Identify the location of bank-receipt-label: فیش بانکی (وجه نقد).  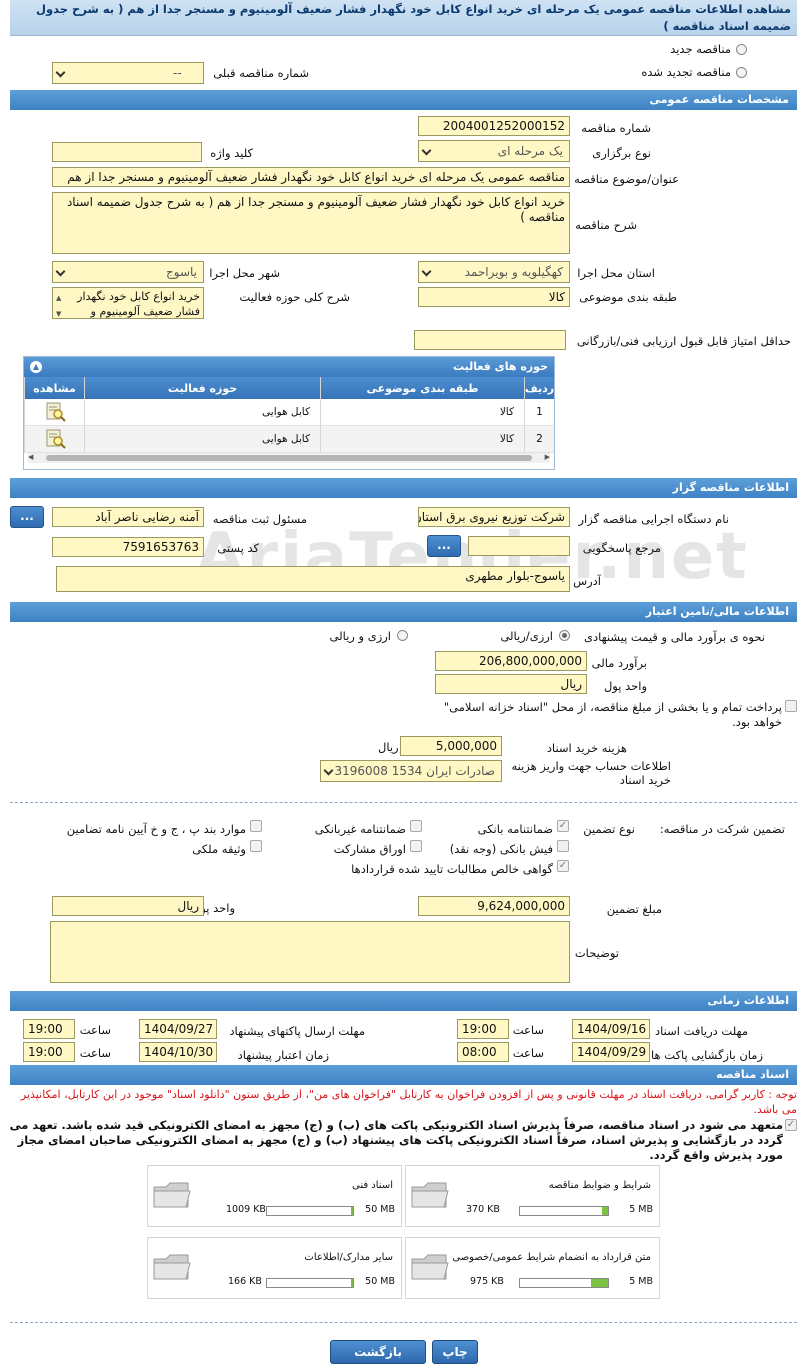
(501, 849).